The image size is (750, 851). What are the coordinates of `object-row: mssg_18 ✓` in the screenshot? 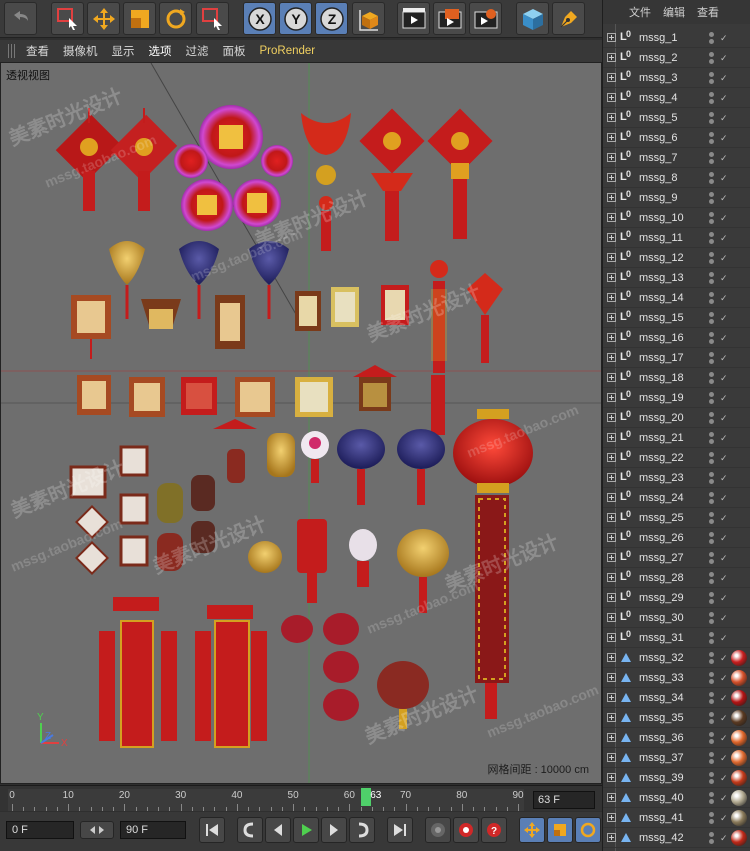 It's located at (676, 378).